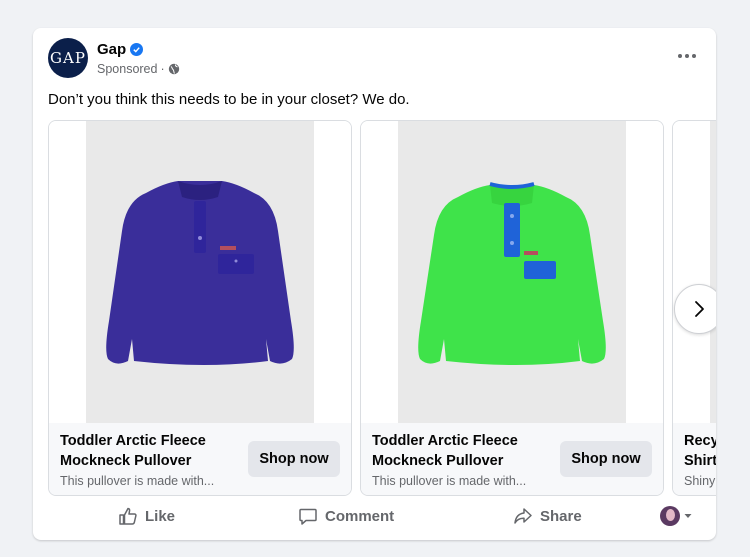 The width and height of the screenshot is (750, 557). Describe the element at coordinates (523, 516) in the screenshot. I see `share-icon` at that location.